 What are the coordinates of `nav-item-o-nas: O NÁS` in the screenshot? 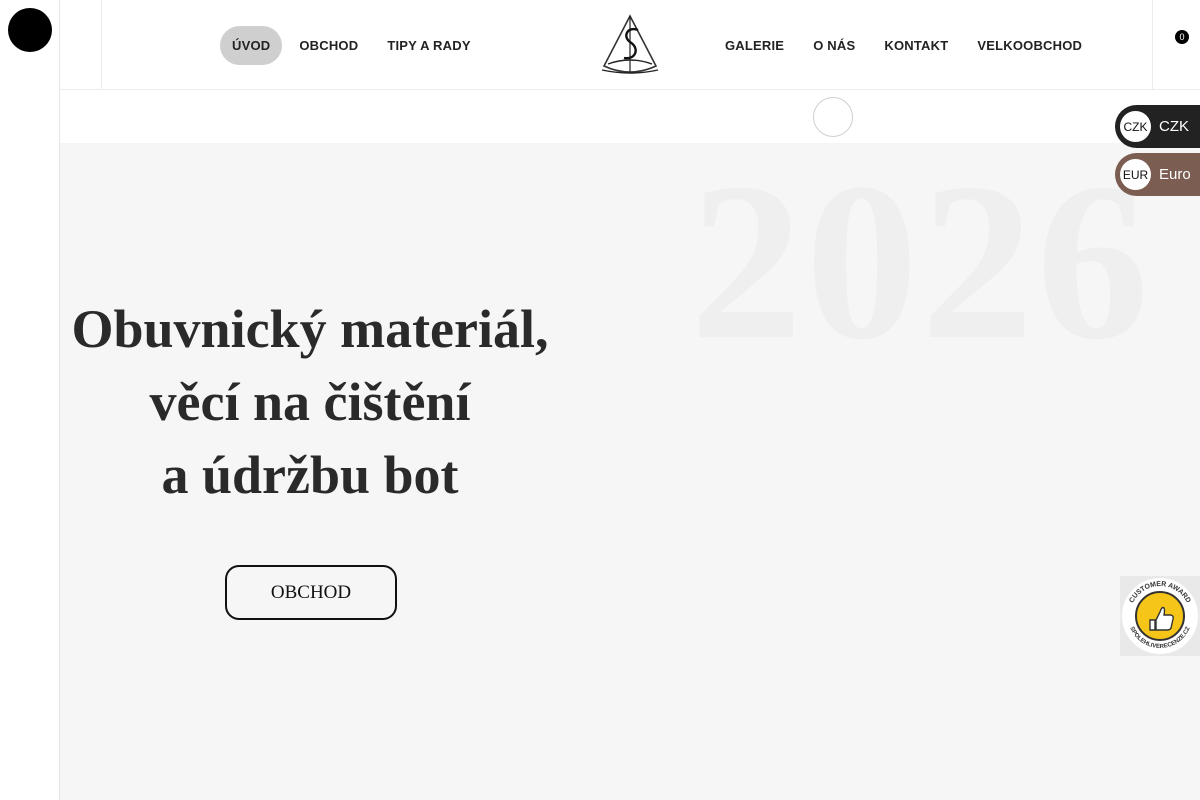 It's located at (834, 45).